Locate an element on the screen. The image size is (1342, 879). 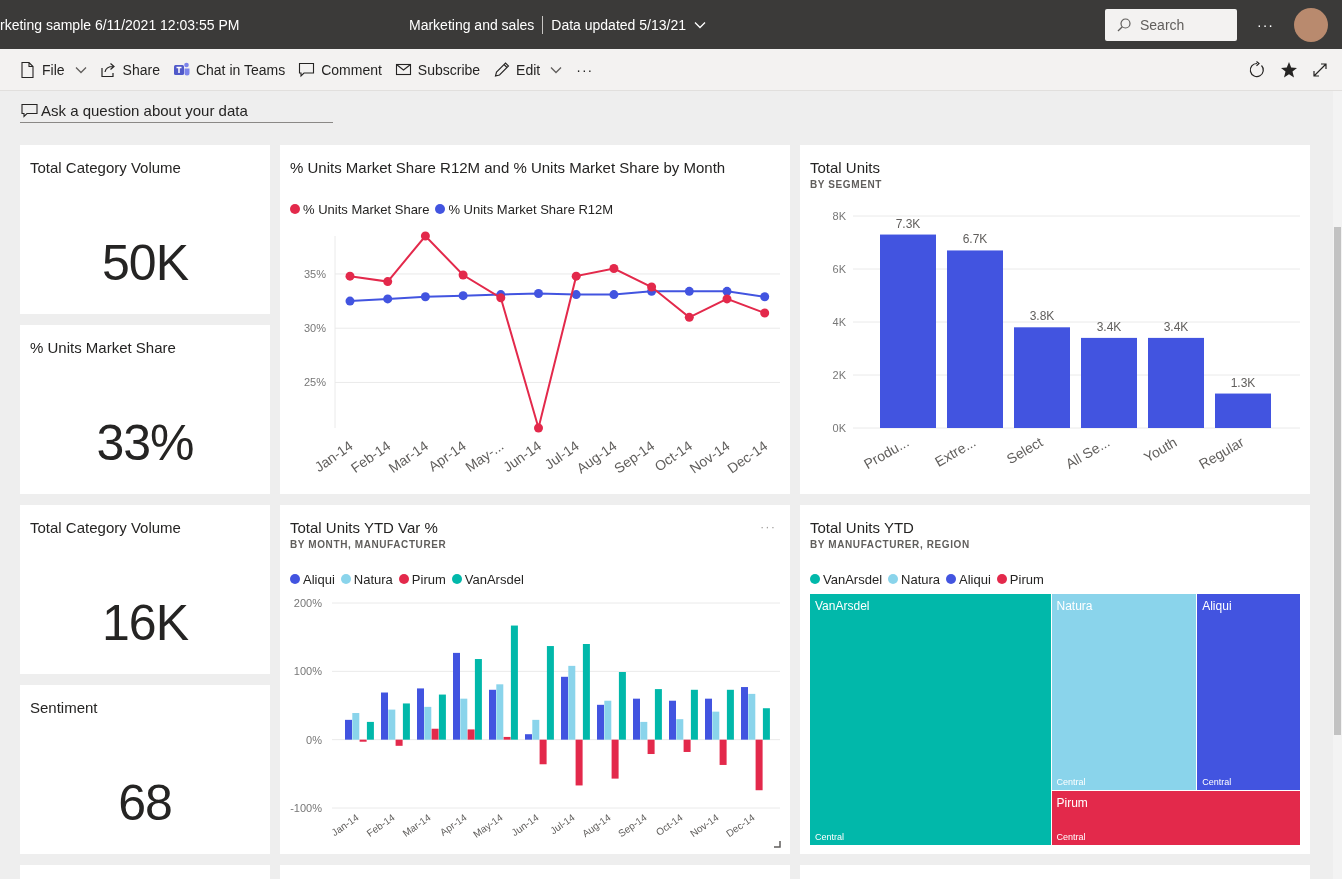
scrollbar is located at coordinates (1337, 485).